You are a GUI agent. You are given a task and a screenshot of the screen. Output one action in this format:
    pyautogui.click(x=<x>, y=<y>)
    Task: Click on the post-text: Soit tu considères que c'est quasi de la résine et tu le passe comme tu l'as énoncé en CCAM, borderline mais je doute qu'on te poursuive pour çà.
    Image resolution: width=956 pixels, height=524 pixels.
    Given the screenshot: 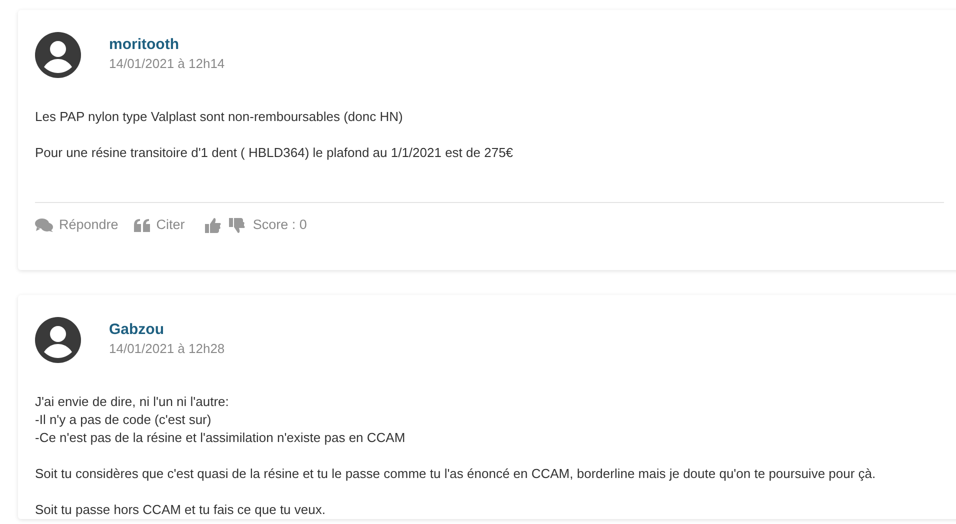 What is the action you would take?
    pyautogui.click(x=456, y=474)
    